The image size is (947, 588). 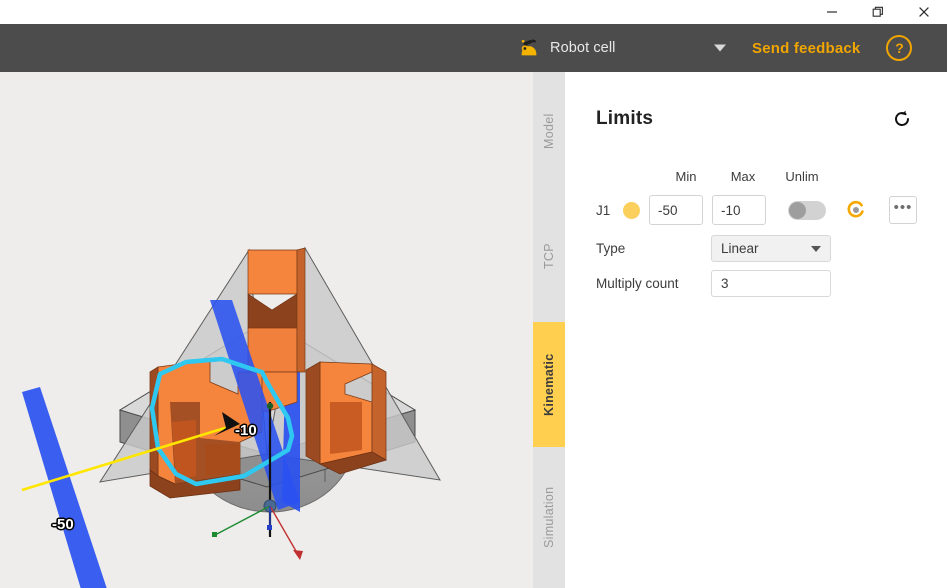 What do you see at coordinates (529, 47) in the screenshot?
I see `robot-arm-icon` at bounding box center [529, 47].